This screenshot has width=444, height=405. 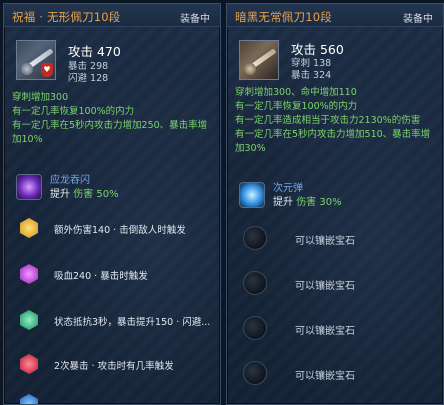 I want to click on left-gem-text: 额外伤害140 · 击倒敌人时触发, so click(x=120, y=230).